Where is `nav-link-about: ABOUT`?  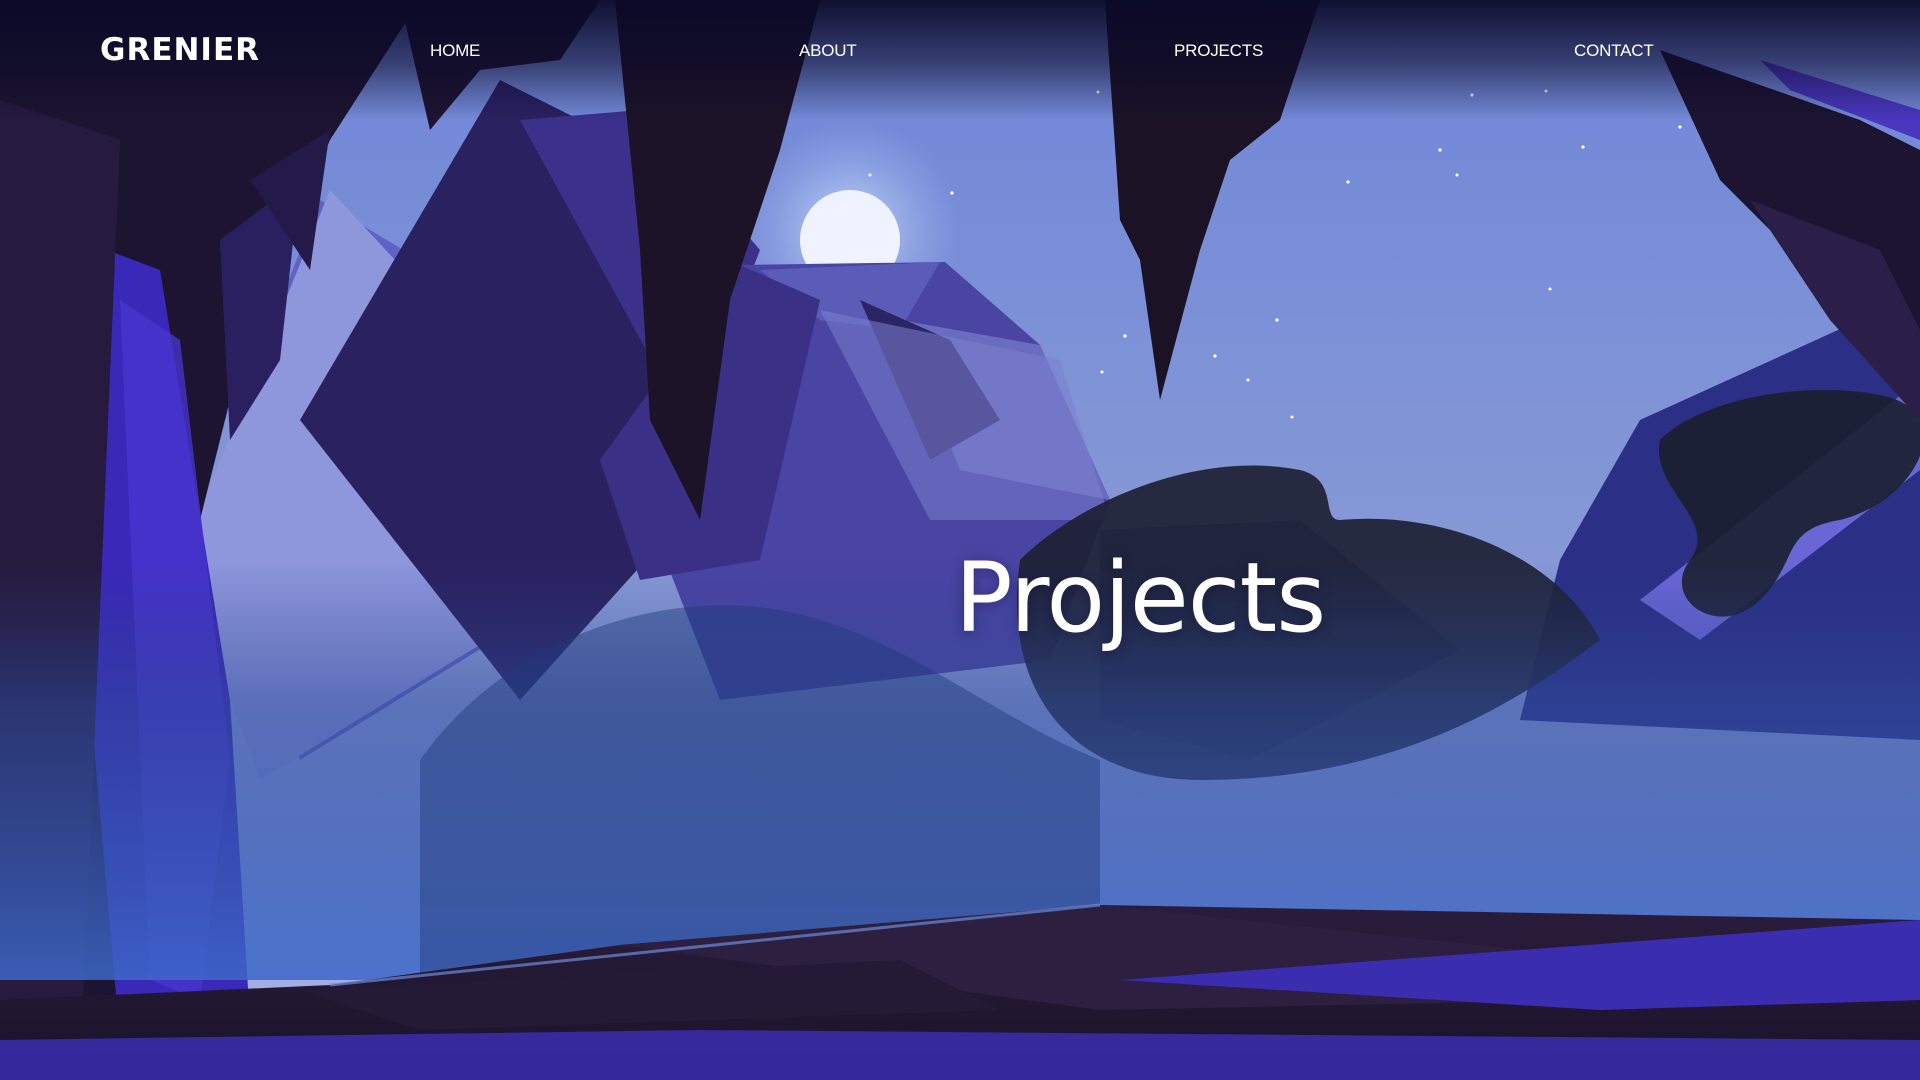
nav-link-about: ABOUT is located at coordinates (828, 51).